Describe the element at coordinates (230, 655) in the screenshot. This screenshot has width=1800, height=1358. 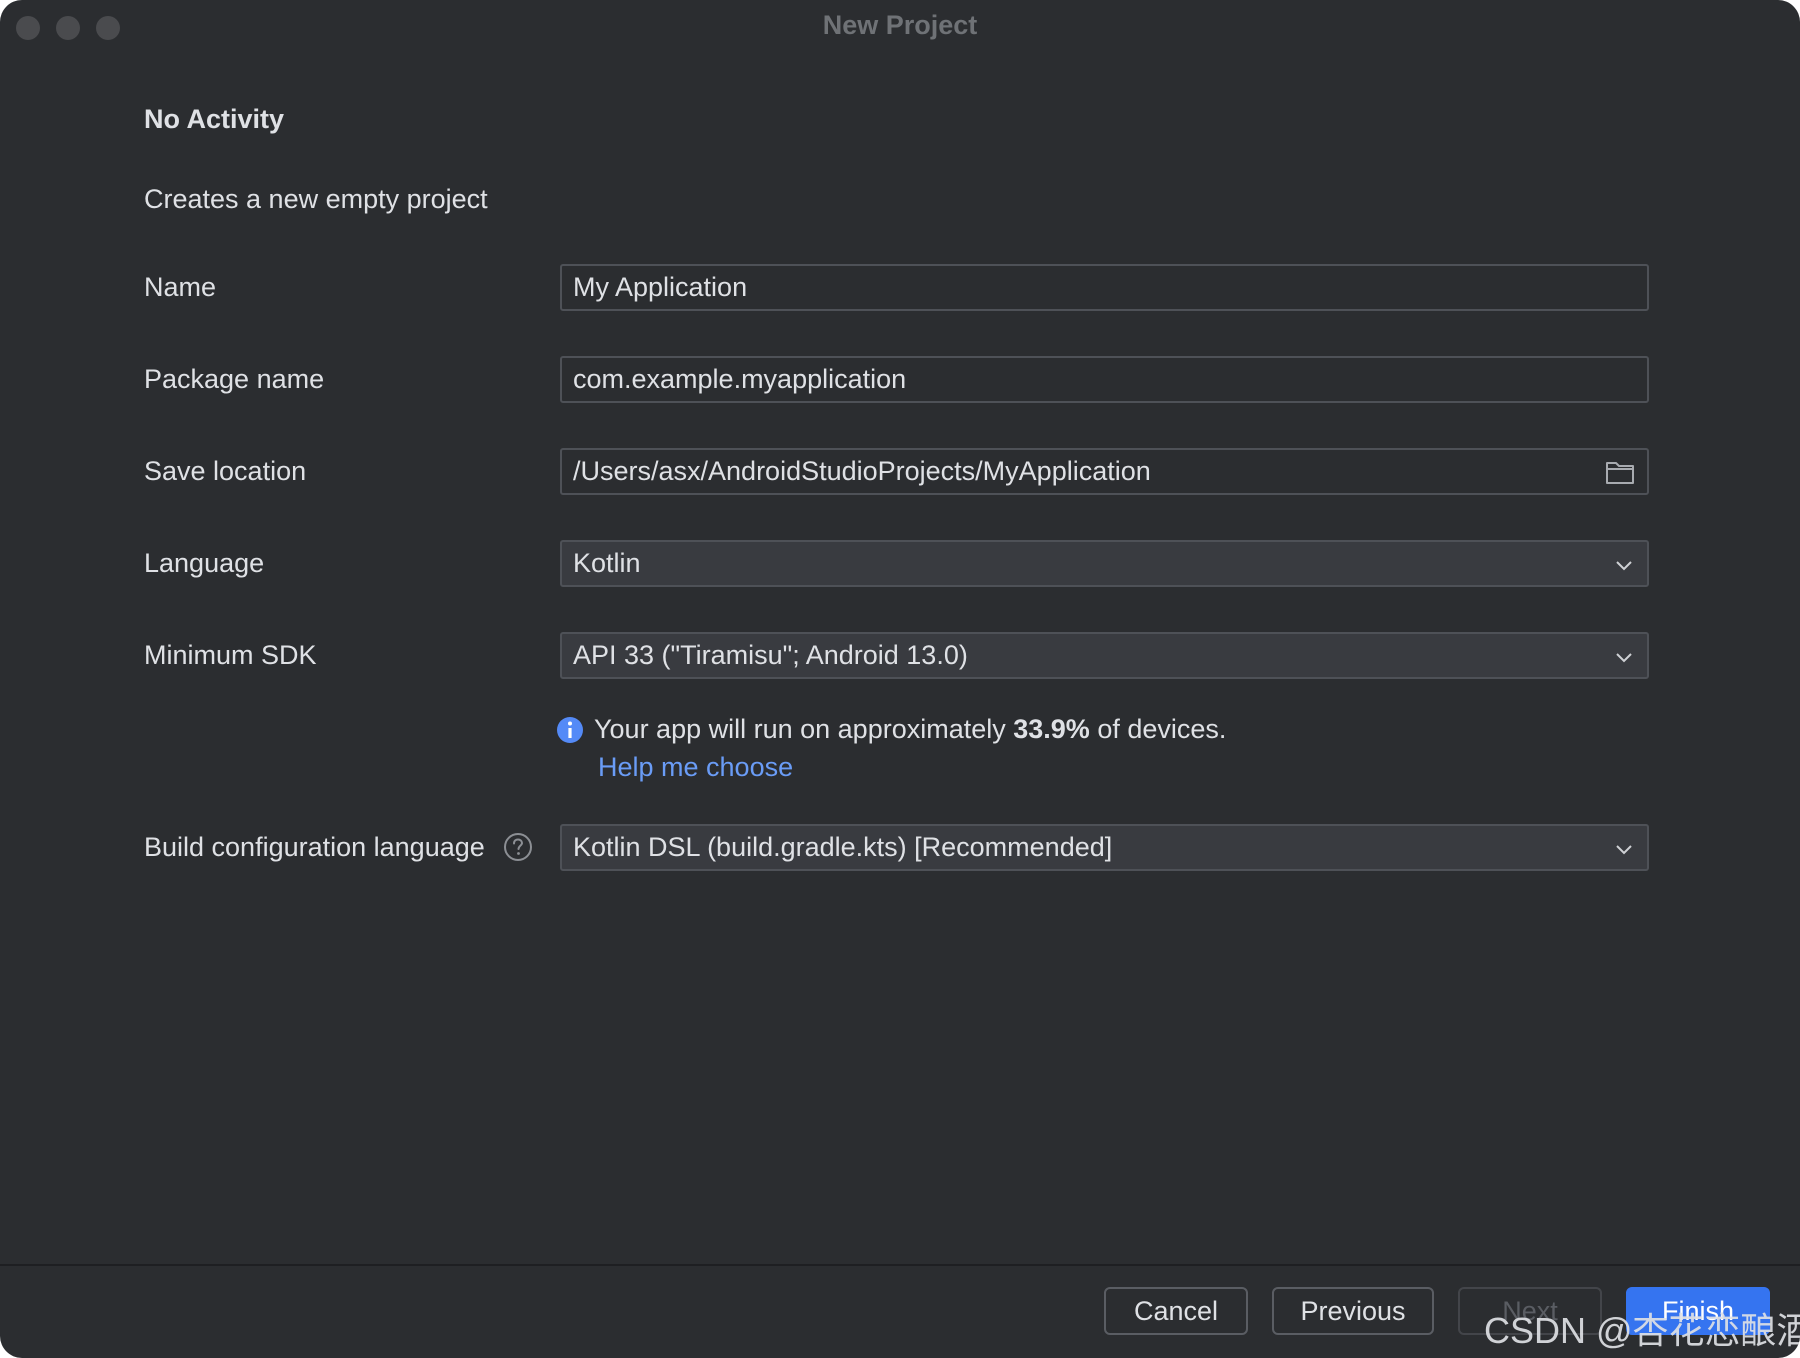
I see `minimum-sdk-label: Minimum SDK` at that location.